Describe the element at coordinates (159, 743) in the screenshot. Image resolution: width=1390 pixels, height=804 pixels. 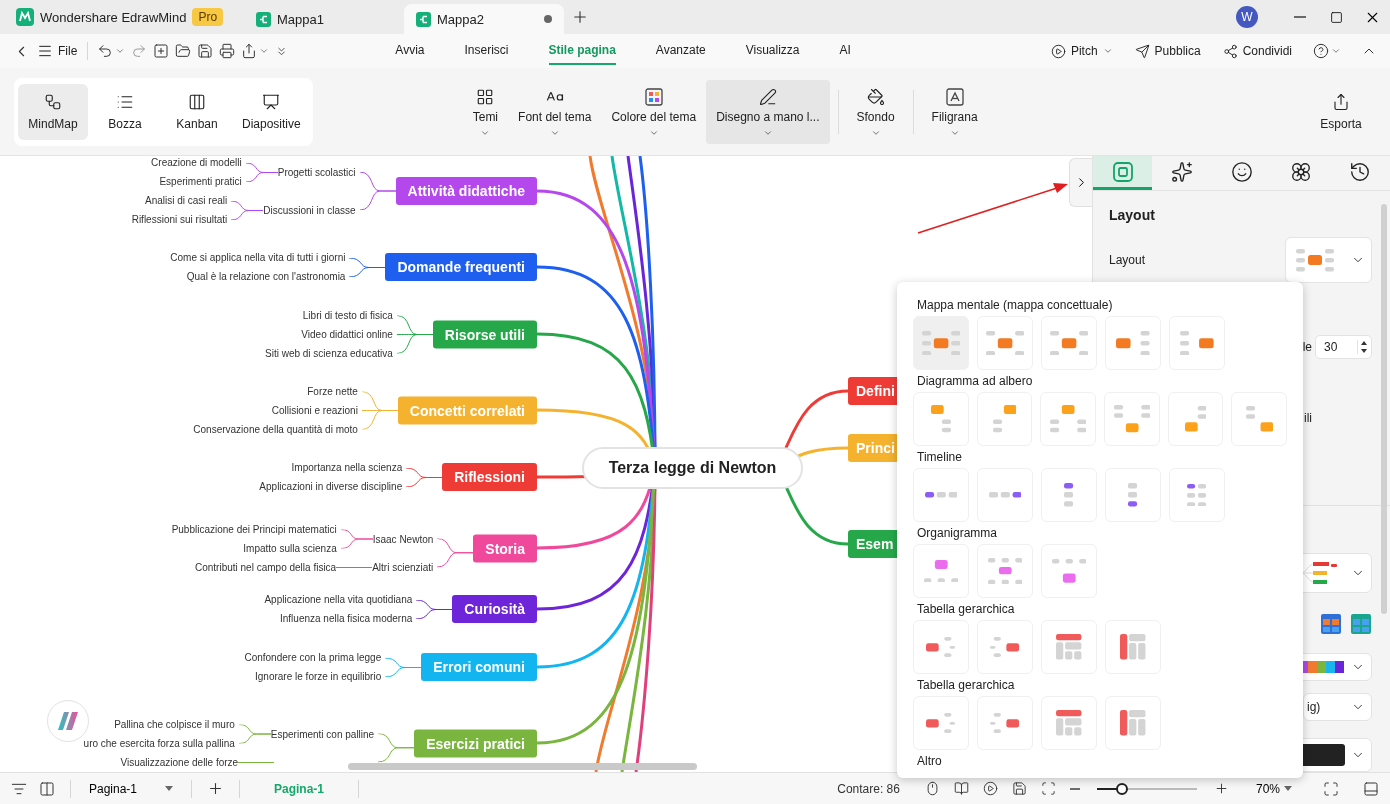
I see `subtopic-label: uro che esercita forza sulla pallina` at that location.